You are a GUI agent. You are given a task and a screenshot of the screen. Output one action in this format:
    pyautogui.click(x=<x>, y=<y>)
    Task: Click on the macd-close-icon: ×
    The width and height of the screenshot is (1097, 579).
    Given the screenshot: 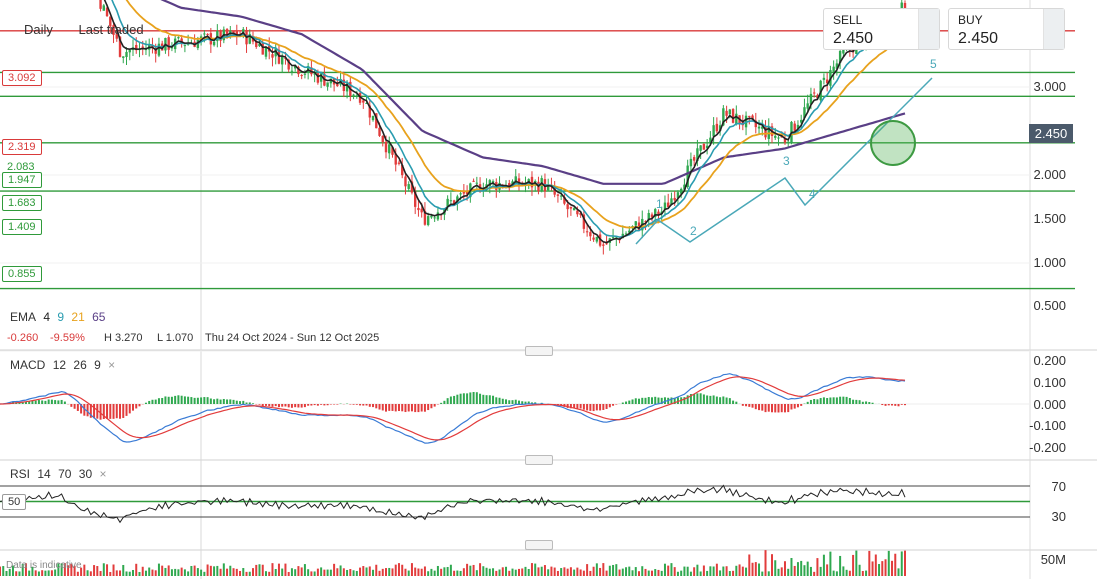 What is the action you would take?
    pyautogui.click(x=111, y=365)
    